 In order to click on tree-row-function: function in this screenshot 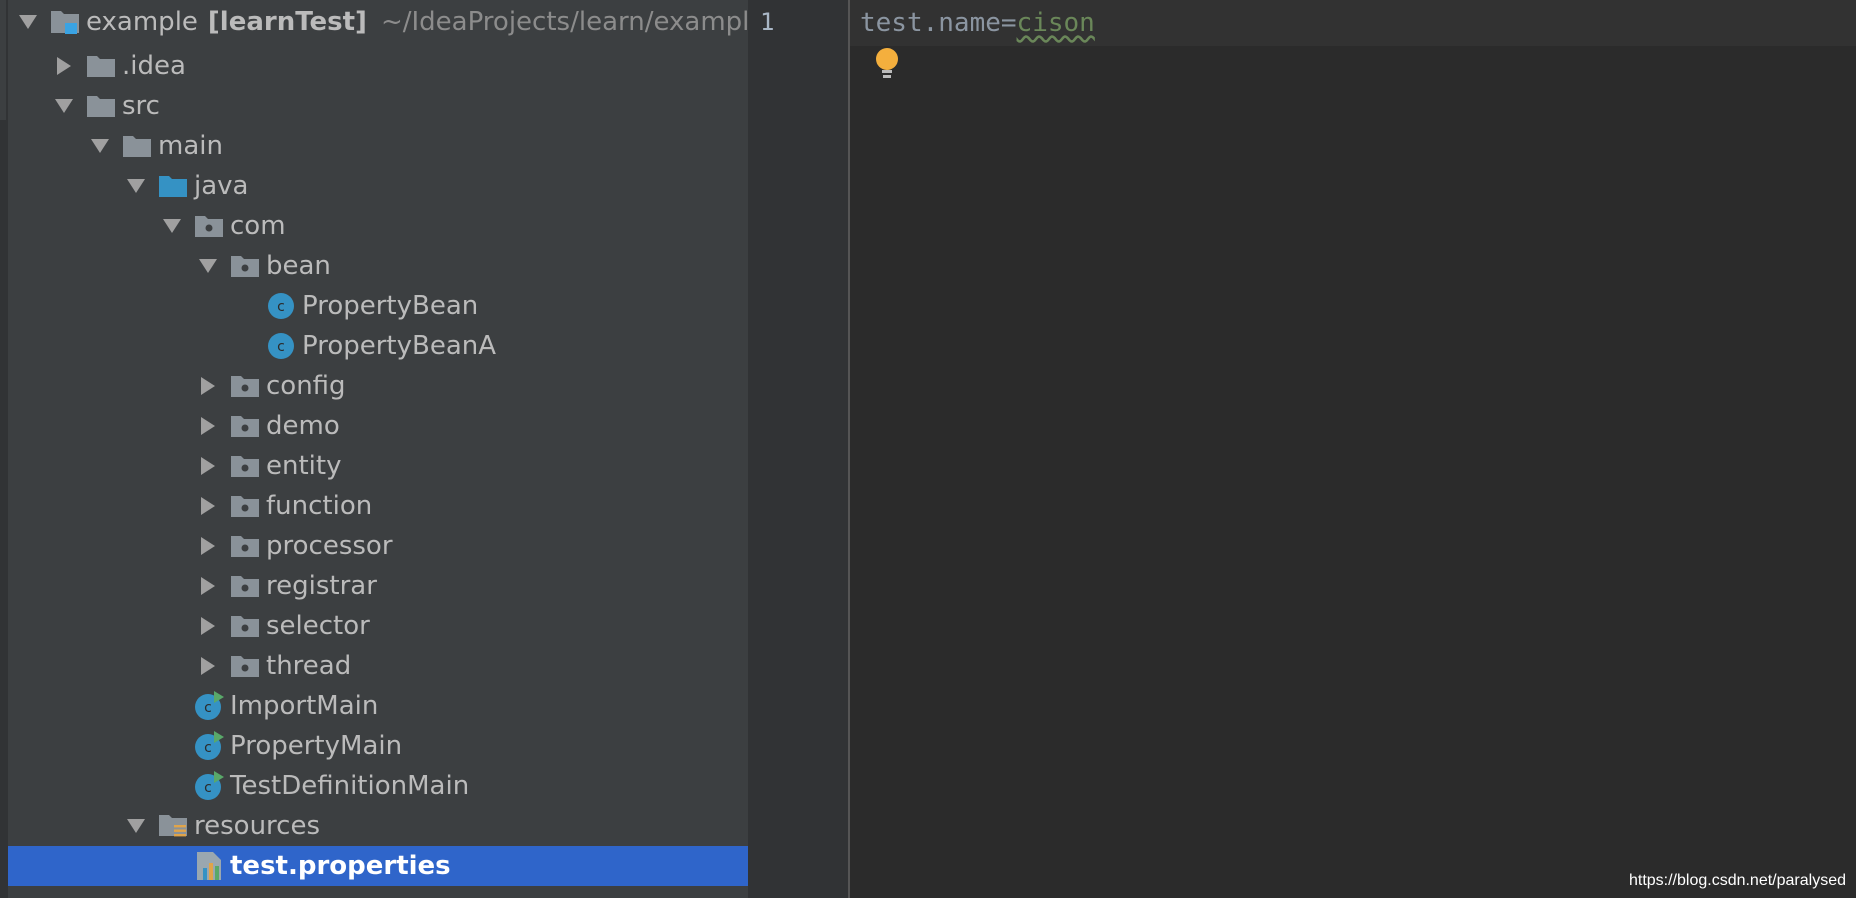, I will do `click(378, 506)`.